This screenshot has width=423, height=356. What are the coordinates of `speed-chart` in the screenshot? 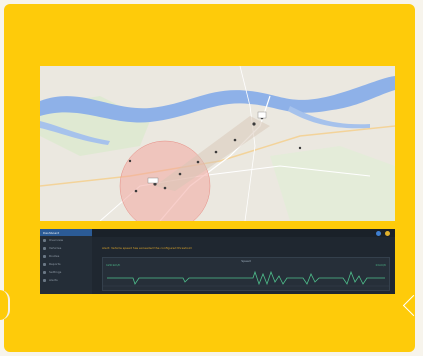 It's located at (246, 278).